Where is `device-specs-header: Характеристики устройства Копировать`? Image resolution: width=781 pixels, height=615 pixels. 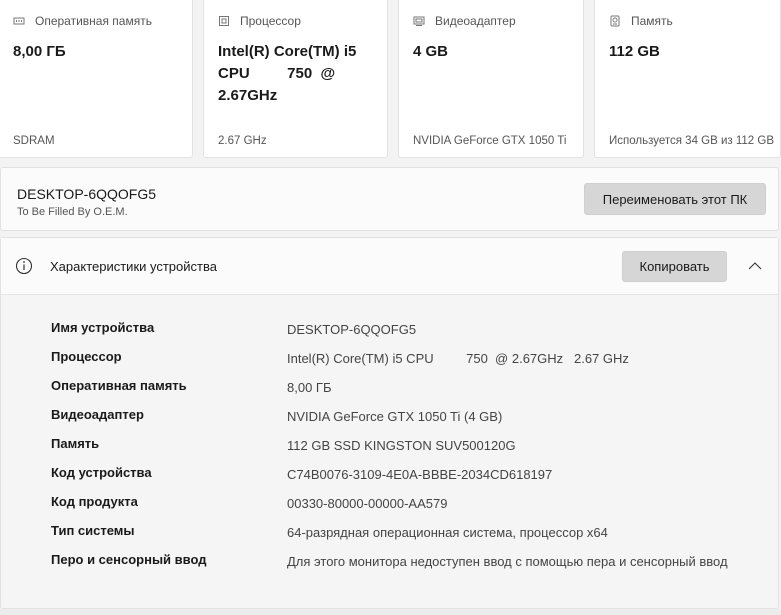 device-specs-header: Характеристики устройства Копировать is located at coordinates (389, 266).